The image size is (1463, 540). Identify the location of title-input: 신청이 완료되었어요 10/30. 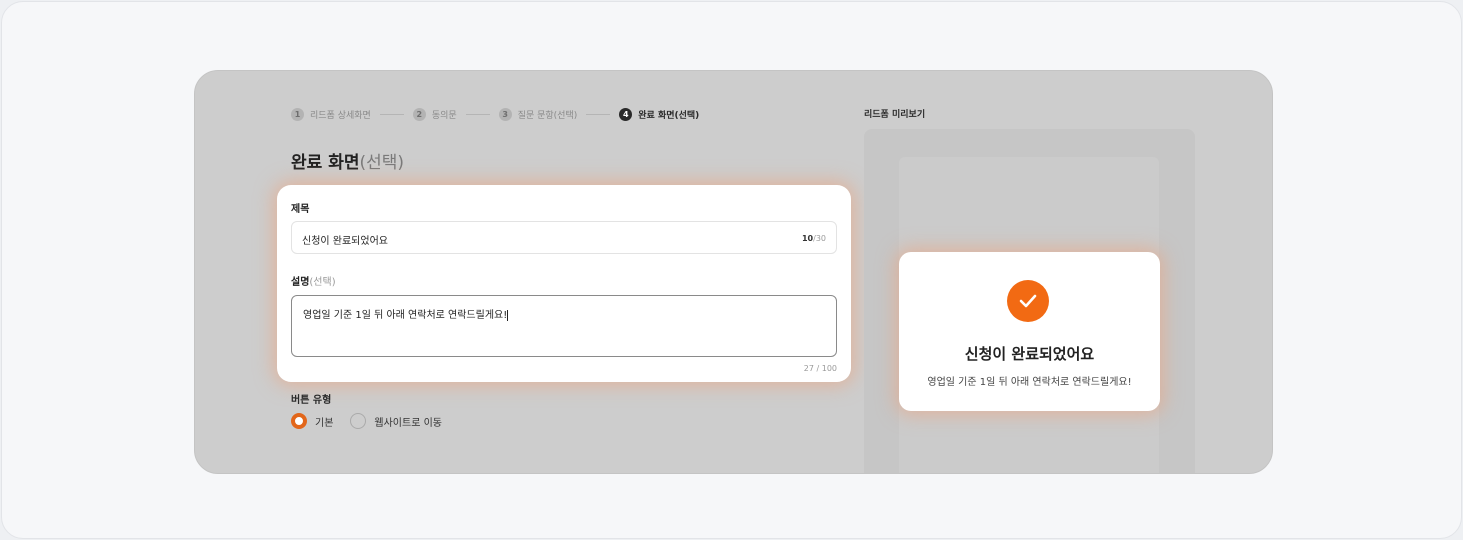
(564, 237).